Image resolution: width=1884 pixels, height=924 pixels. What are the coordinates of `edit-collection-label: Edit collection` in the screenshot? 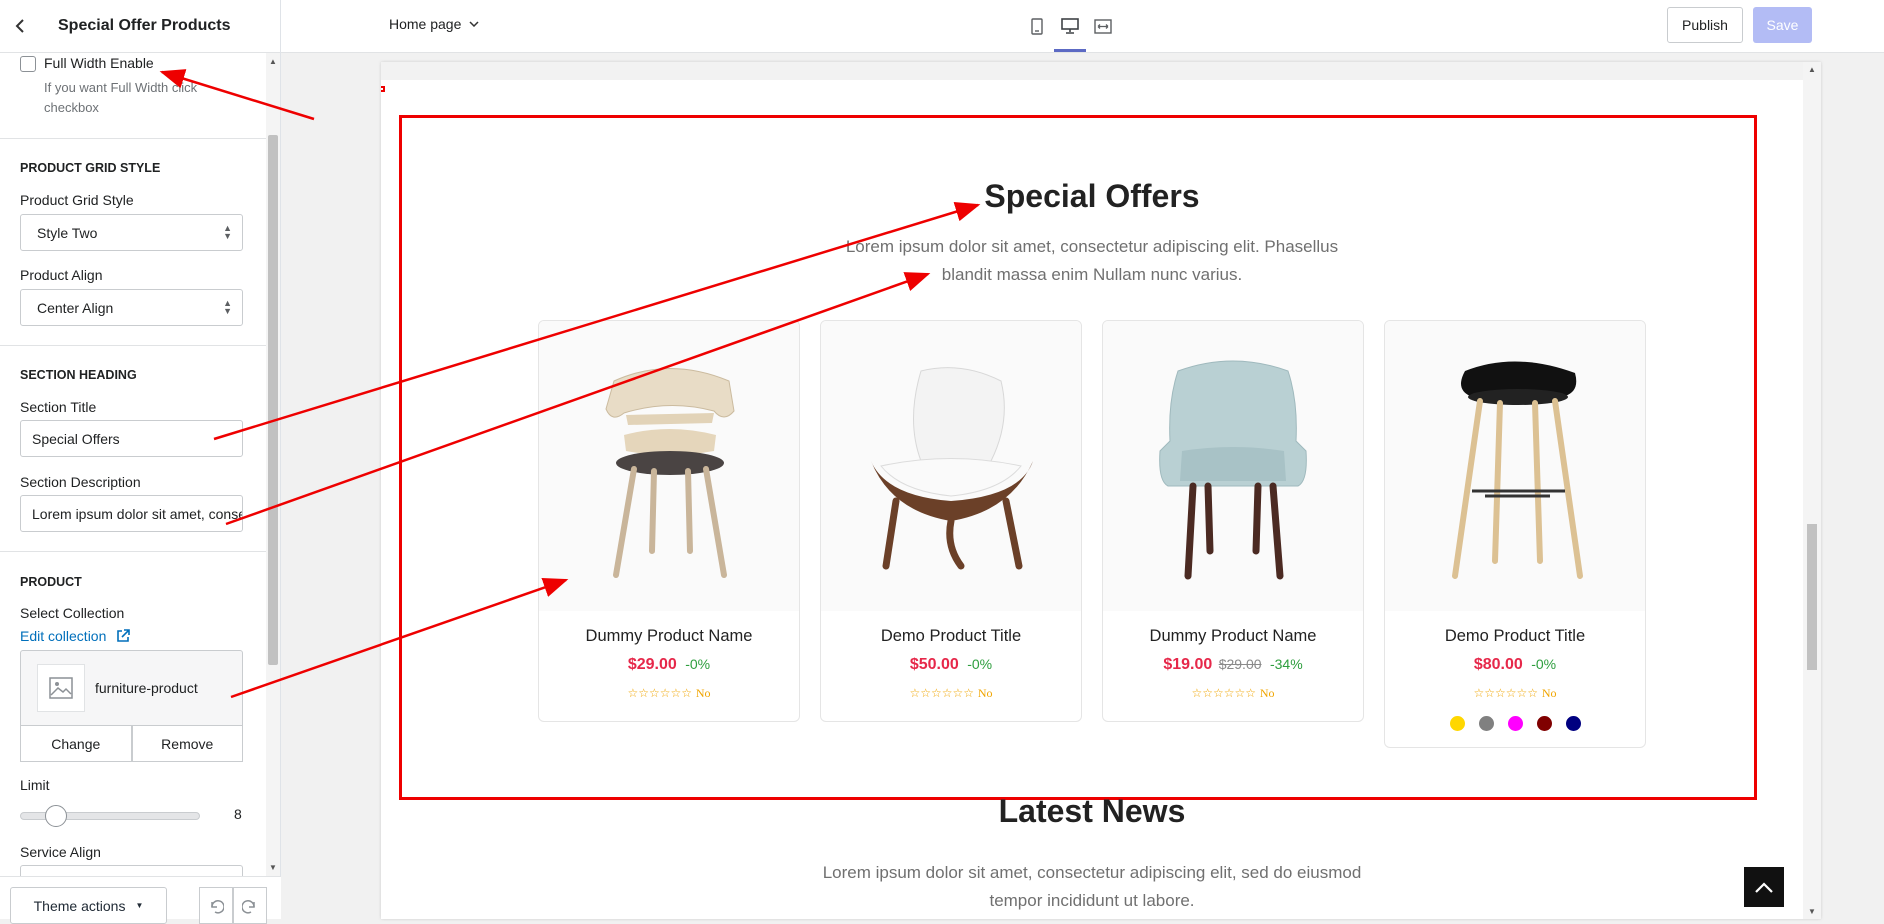 It's located at (63, 636).